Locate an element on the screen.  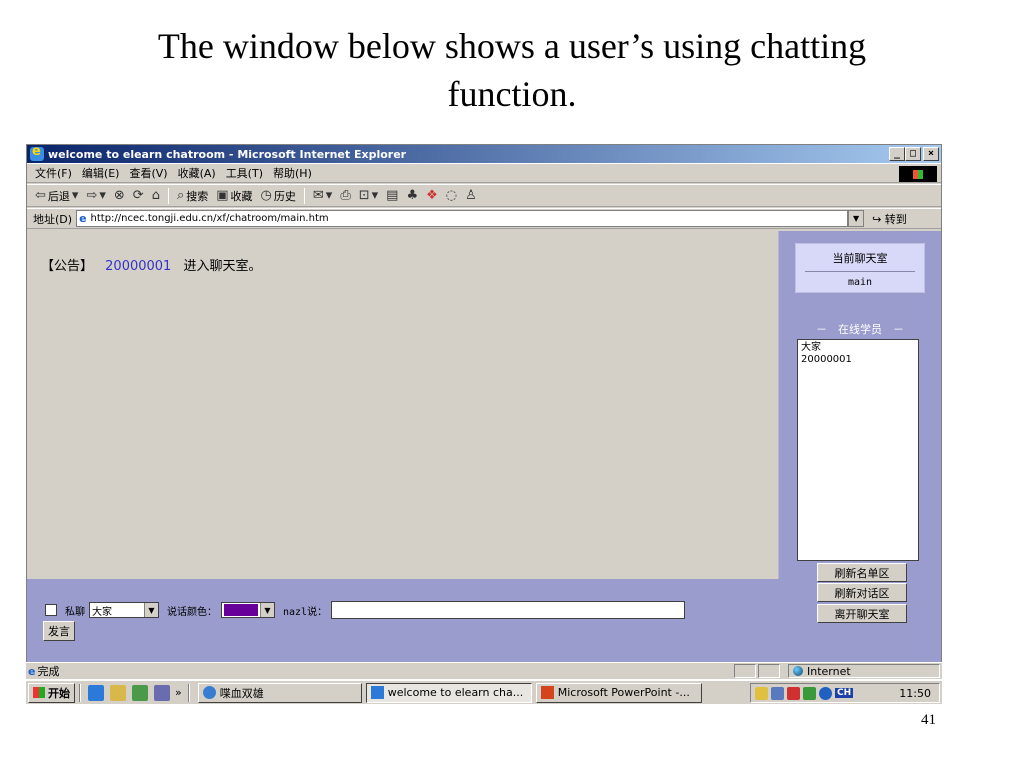
window-controls: _ □ × is located at coordinates (914, 154).